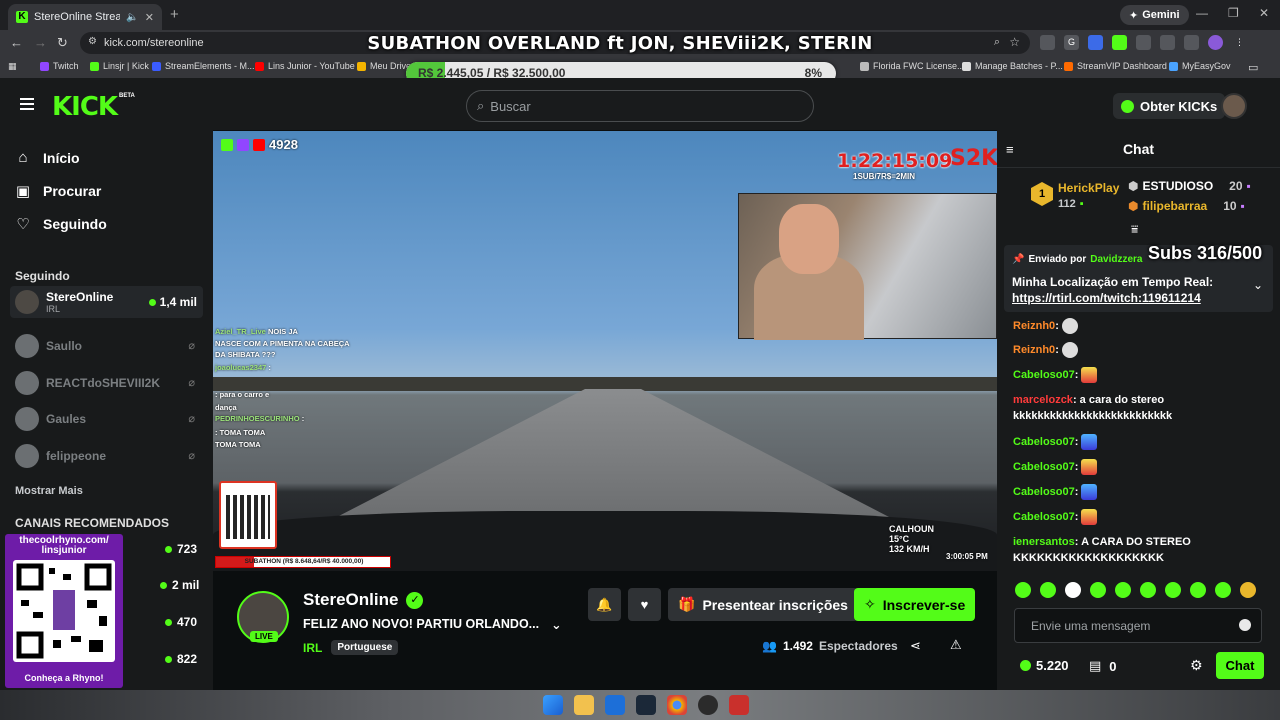  What do you see at coordinates (85, 107) in the screenshot?
I see `kick-logo: KICK` at bounding box center [85, 107].